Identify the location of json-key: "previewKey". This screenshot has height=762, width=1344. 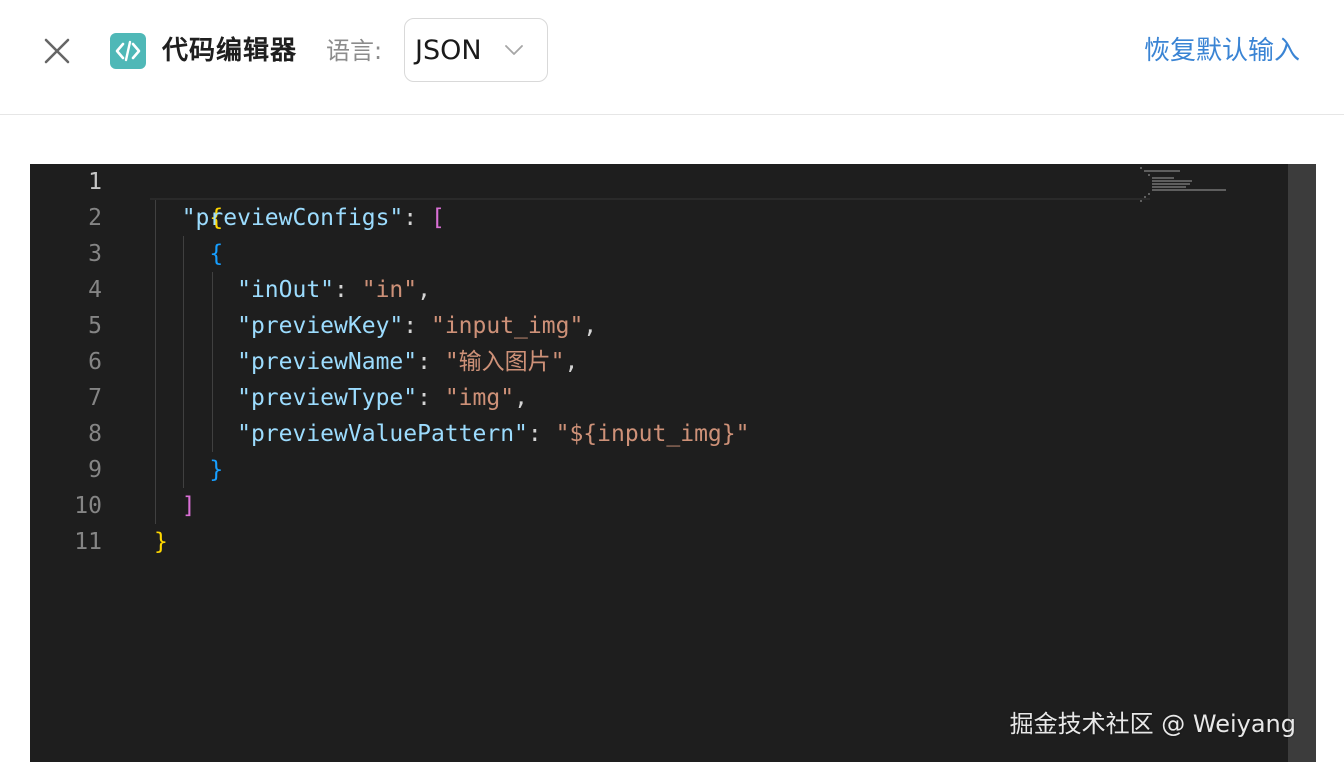
(320, 326).